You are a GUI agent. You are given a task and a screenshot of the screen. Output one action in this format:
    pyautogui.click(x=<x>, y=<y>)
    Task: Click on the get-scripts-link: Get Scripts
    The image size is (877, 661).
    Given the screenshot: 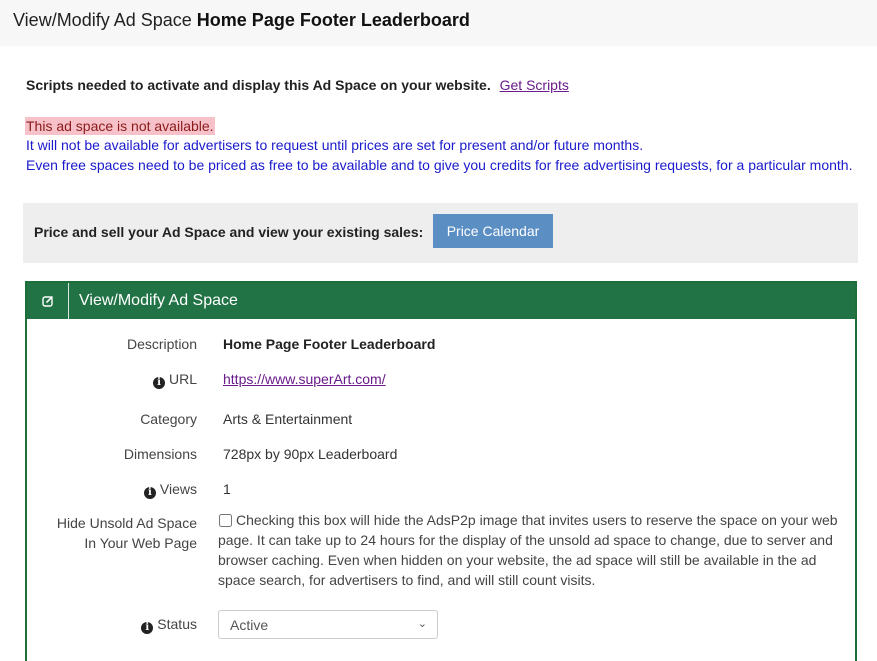 What is the action you would take?
    pyautogui.click(x=534, y=85)
    